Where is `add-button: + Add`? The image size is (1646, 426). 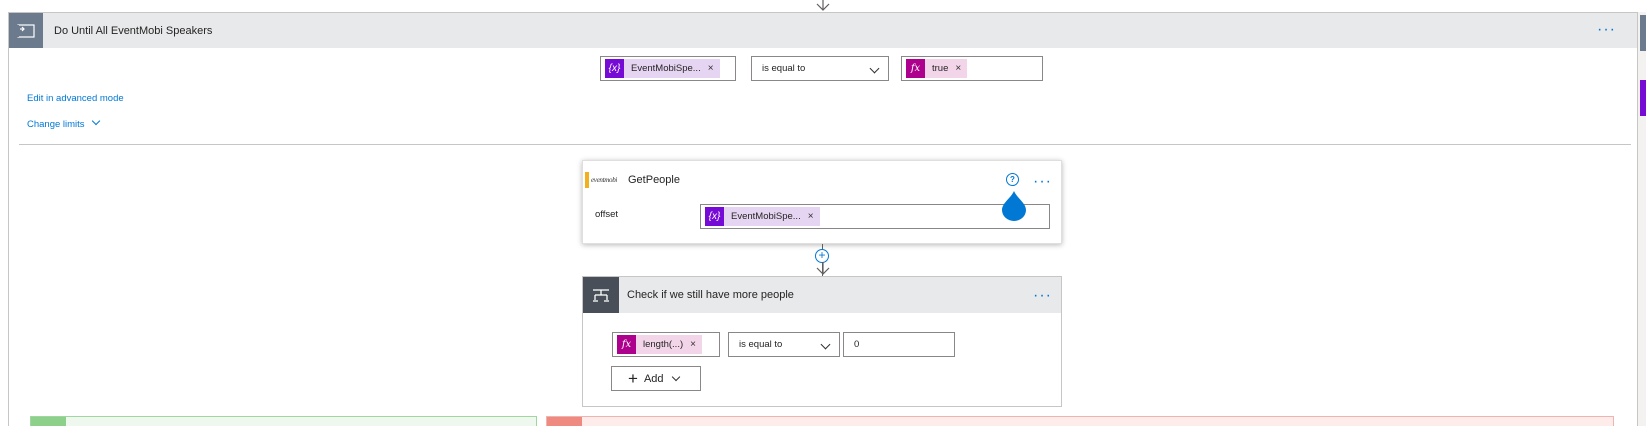
add-button: + Add is located at coordinates (656, 378).